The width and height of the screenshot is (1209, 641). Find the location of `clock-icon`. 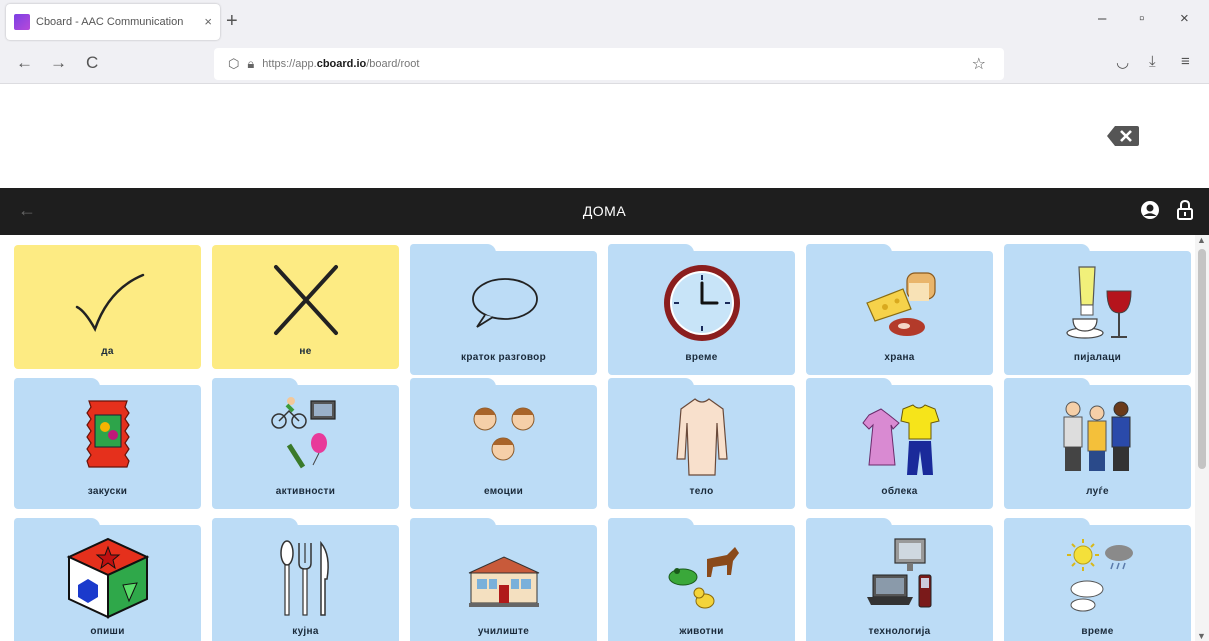

clock-icon is located at coordinates (701, 303).